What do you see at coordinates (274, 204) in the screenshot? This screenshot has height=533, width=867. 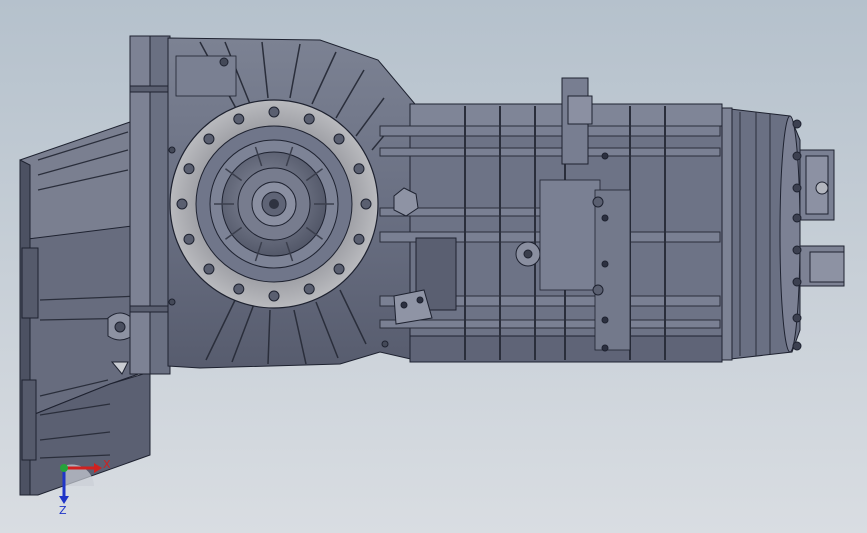 I see `output-flange` at bounding box center [274, 204].